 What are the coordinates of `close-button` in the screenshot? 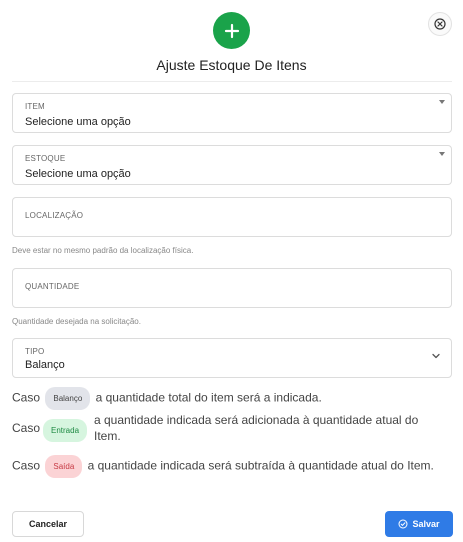 It's located at (440, 24).